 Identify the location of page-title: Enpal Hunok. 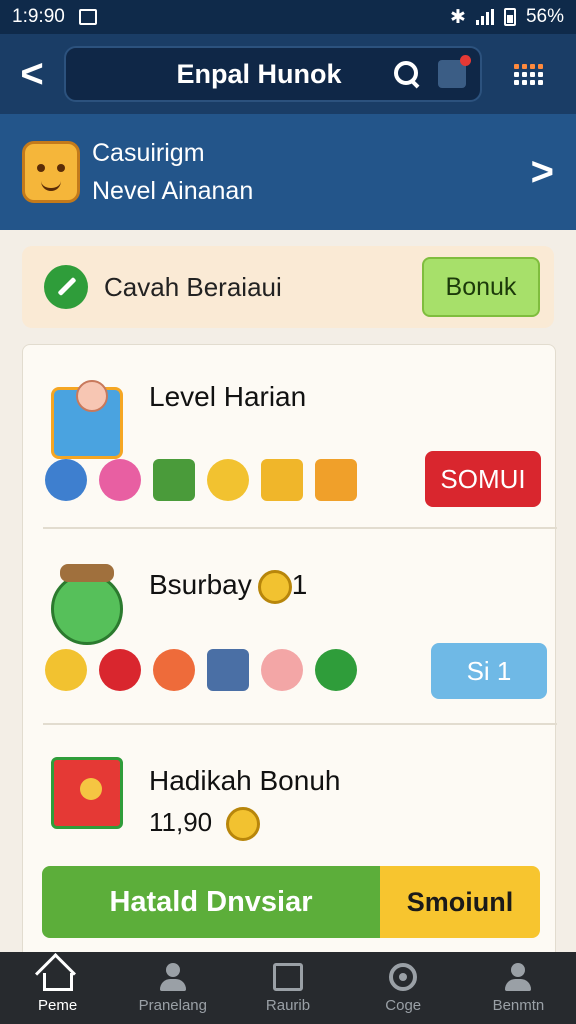
(259, 73).